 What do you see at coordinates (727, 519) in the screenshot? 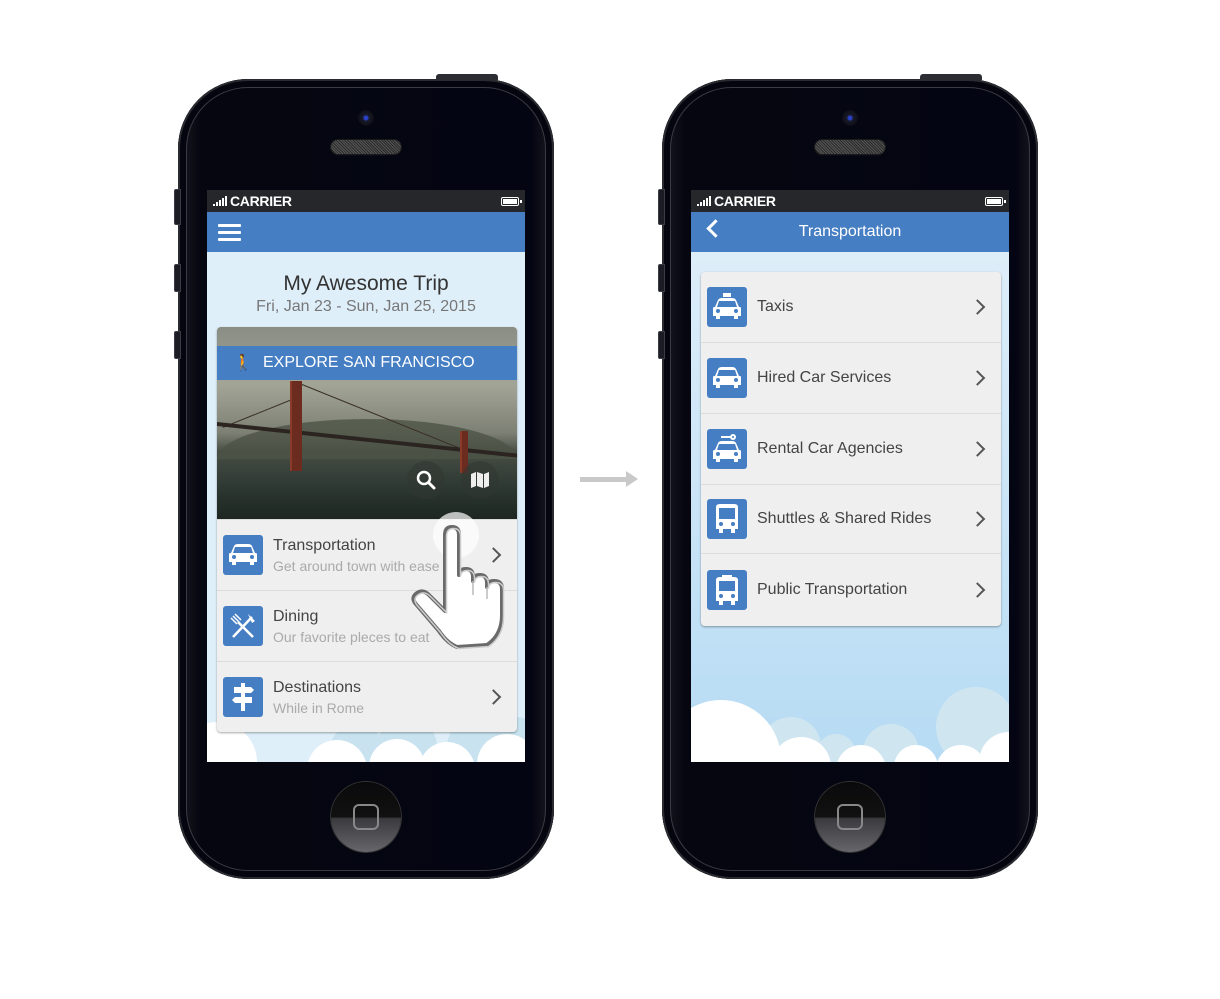
I see `shuttle-bus-icon` at bounding box center [727, 519].